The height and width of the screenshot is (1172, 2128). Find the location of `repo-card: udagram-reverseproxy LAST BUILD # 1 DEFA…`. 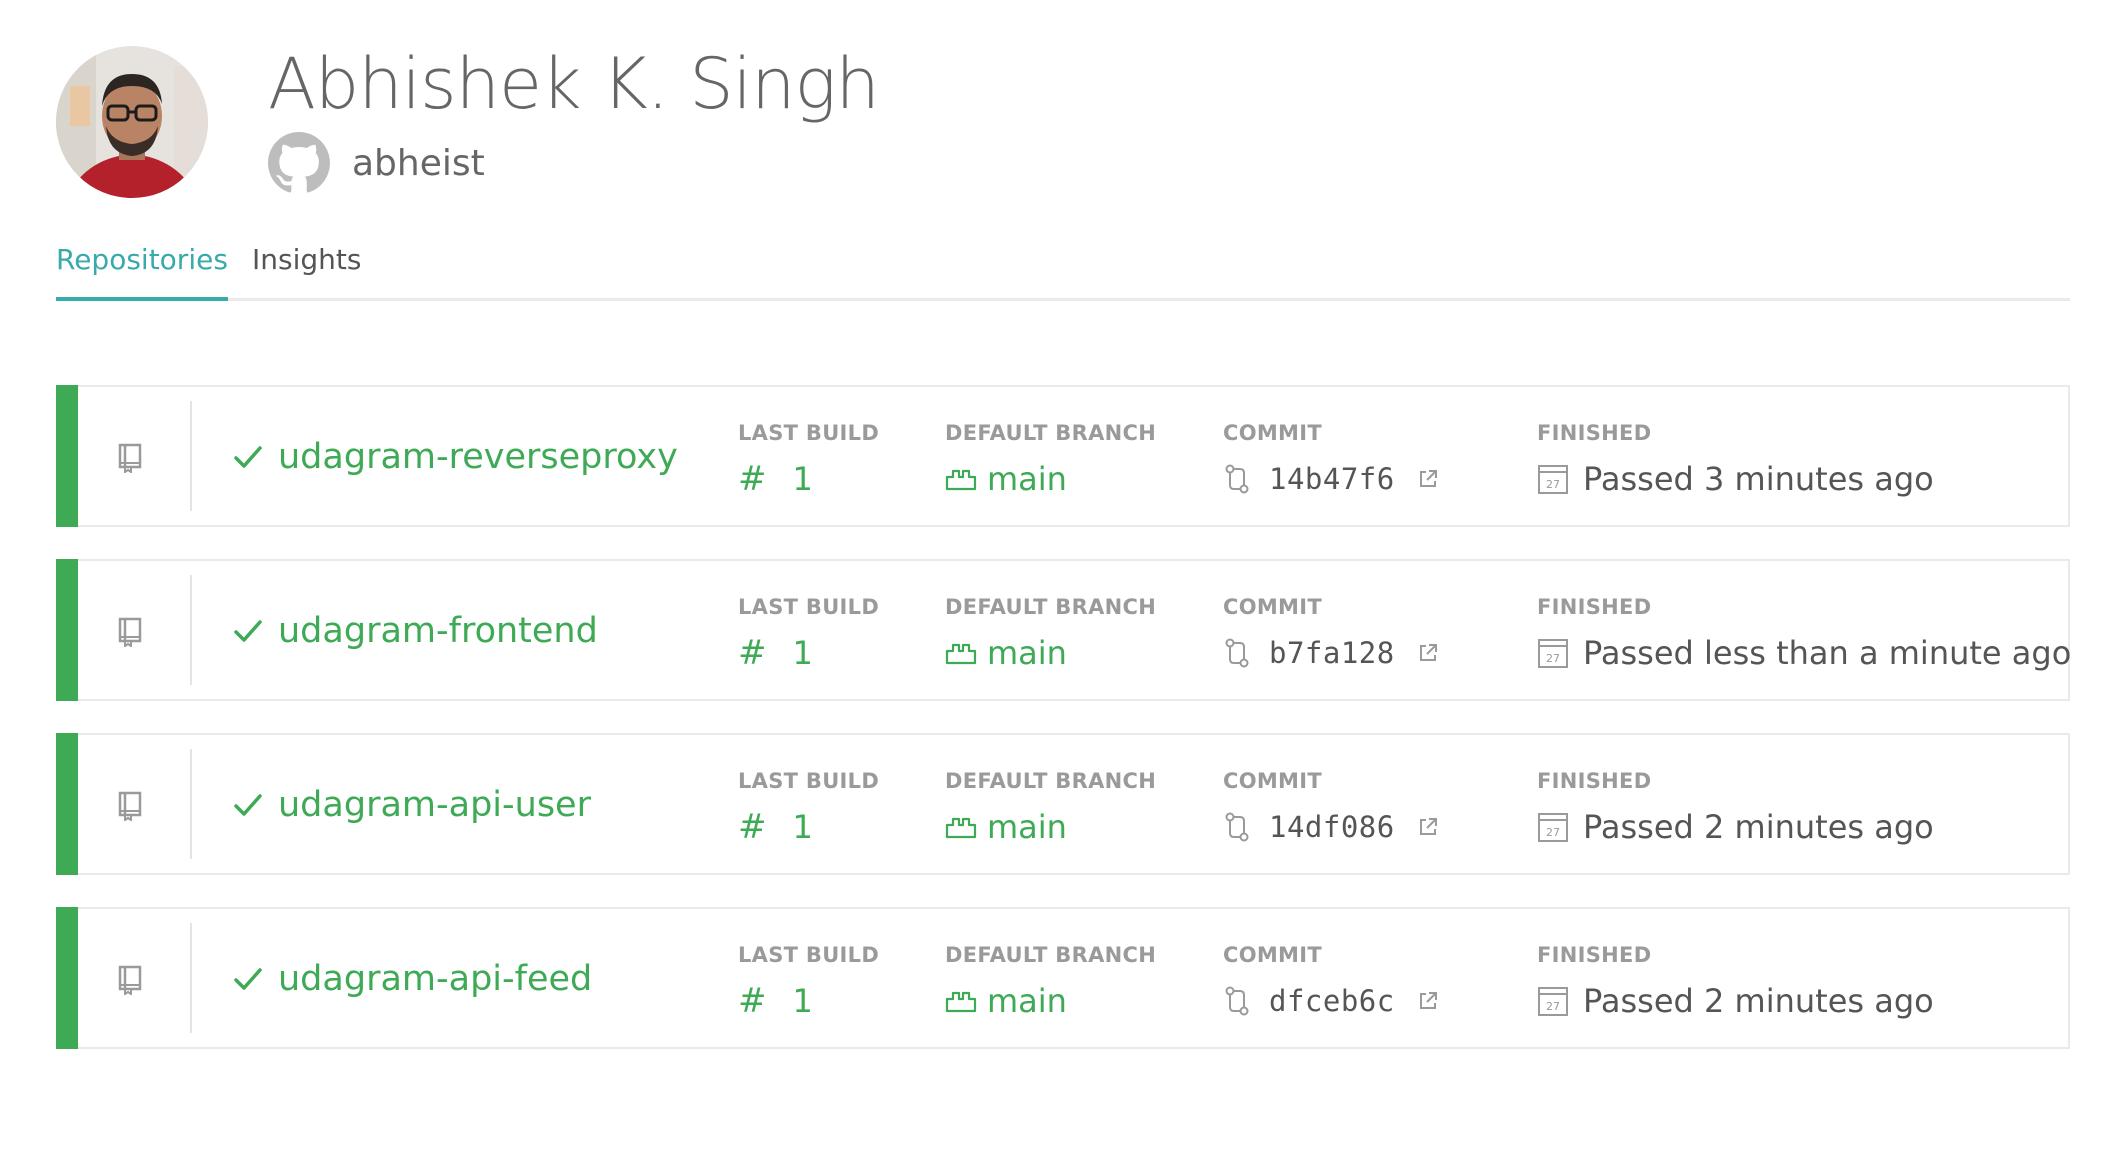

repo-card: udagram-reverseproxy LAST BUILD # 1 DEFA… is located at coordinates (1063, 456).